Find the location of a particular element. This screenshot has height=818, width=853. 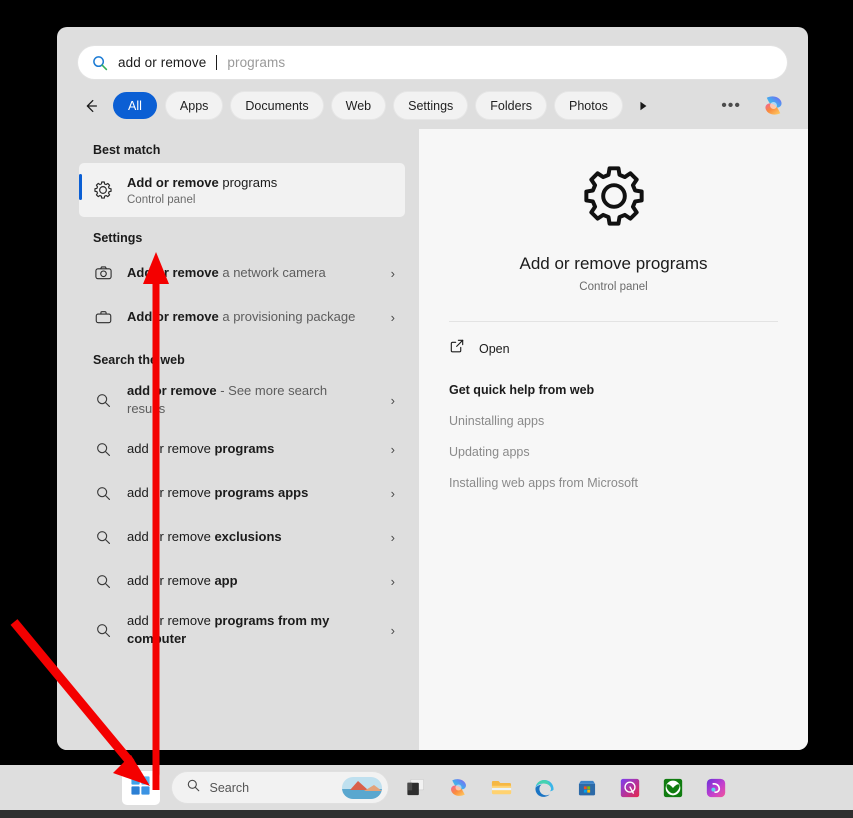

result-settings-provisioning-package: Add or remove a provisioning package › is located at coordinates (242, 317).